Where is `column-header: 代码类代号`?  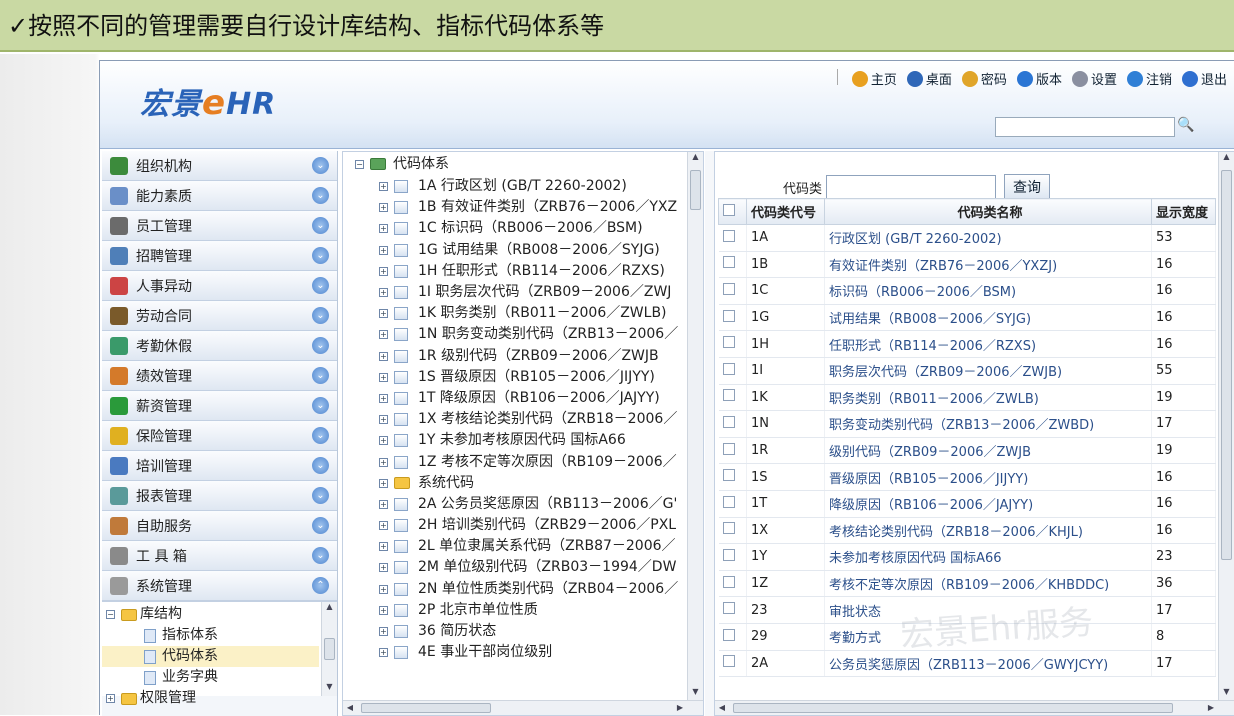 column-header: 代码类代号 is located at coordinates (785, 211).